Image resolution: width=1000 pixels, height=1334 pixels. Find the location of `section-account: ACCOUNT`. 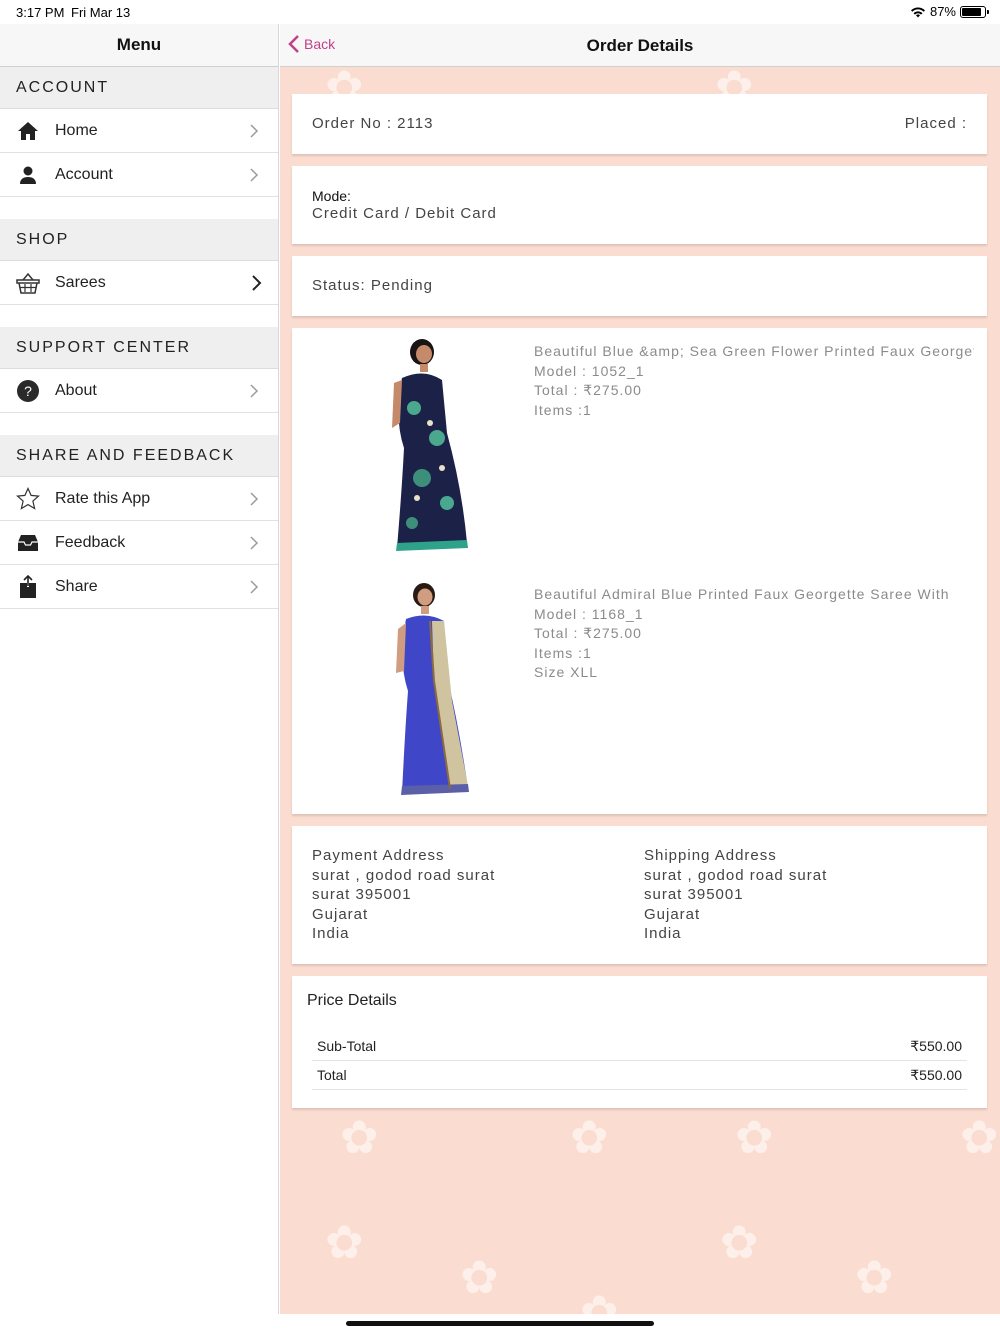

section-account: ACCOUNT is located at coordinates (139, 88).